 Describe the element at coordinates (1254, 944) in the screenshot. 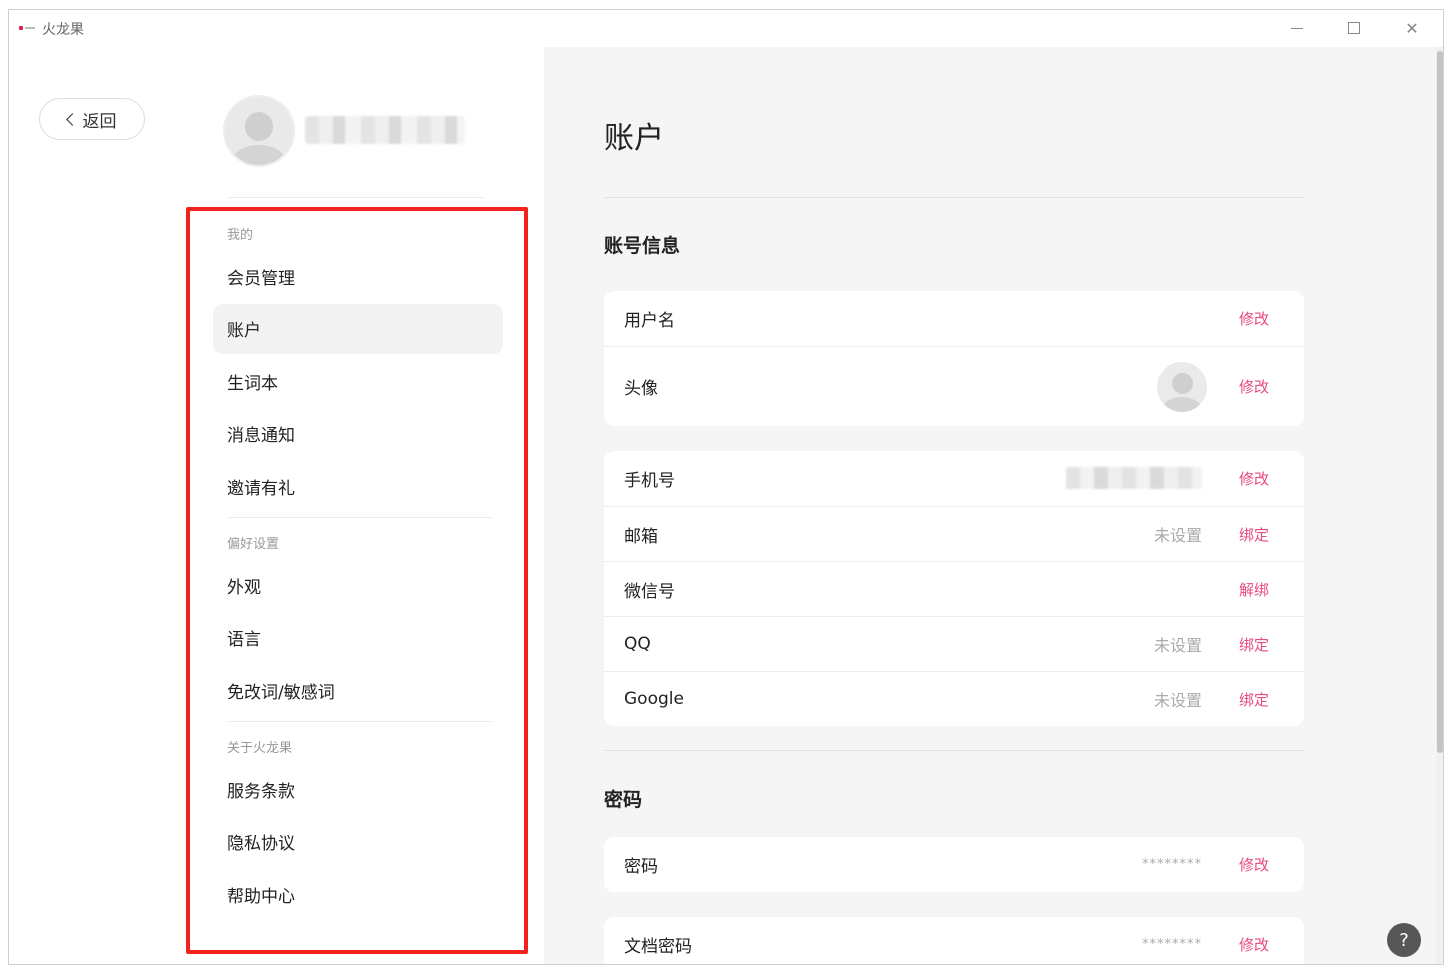

I see `edit-document-password-button: 修改` at that location.